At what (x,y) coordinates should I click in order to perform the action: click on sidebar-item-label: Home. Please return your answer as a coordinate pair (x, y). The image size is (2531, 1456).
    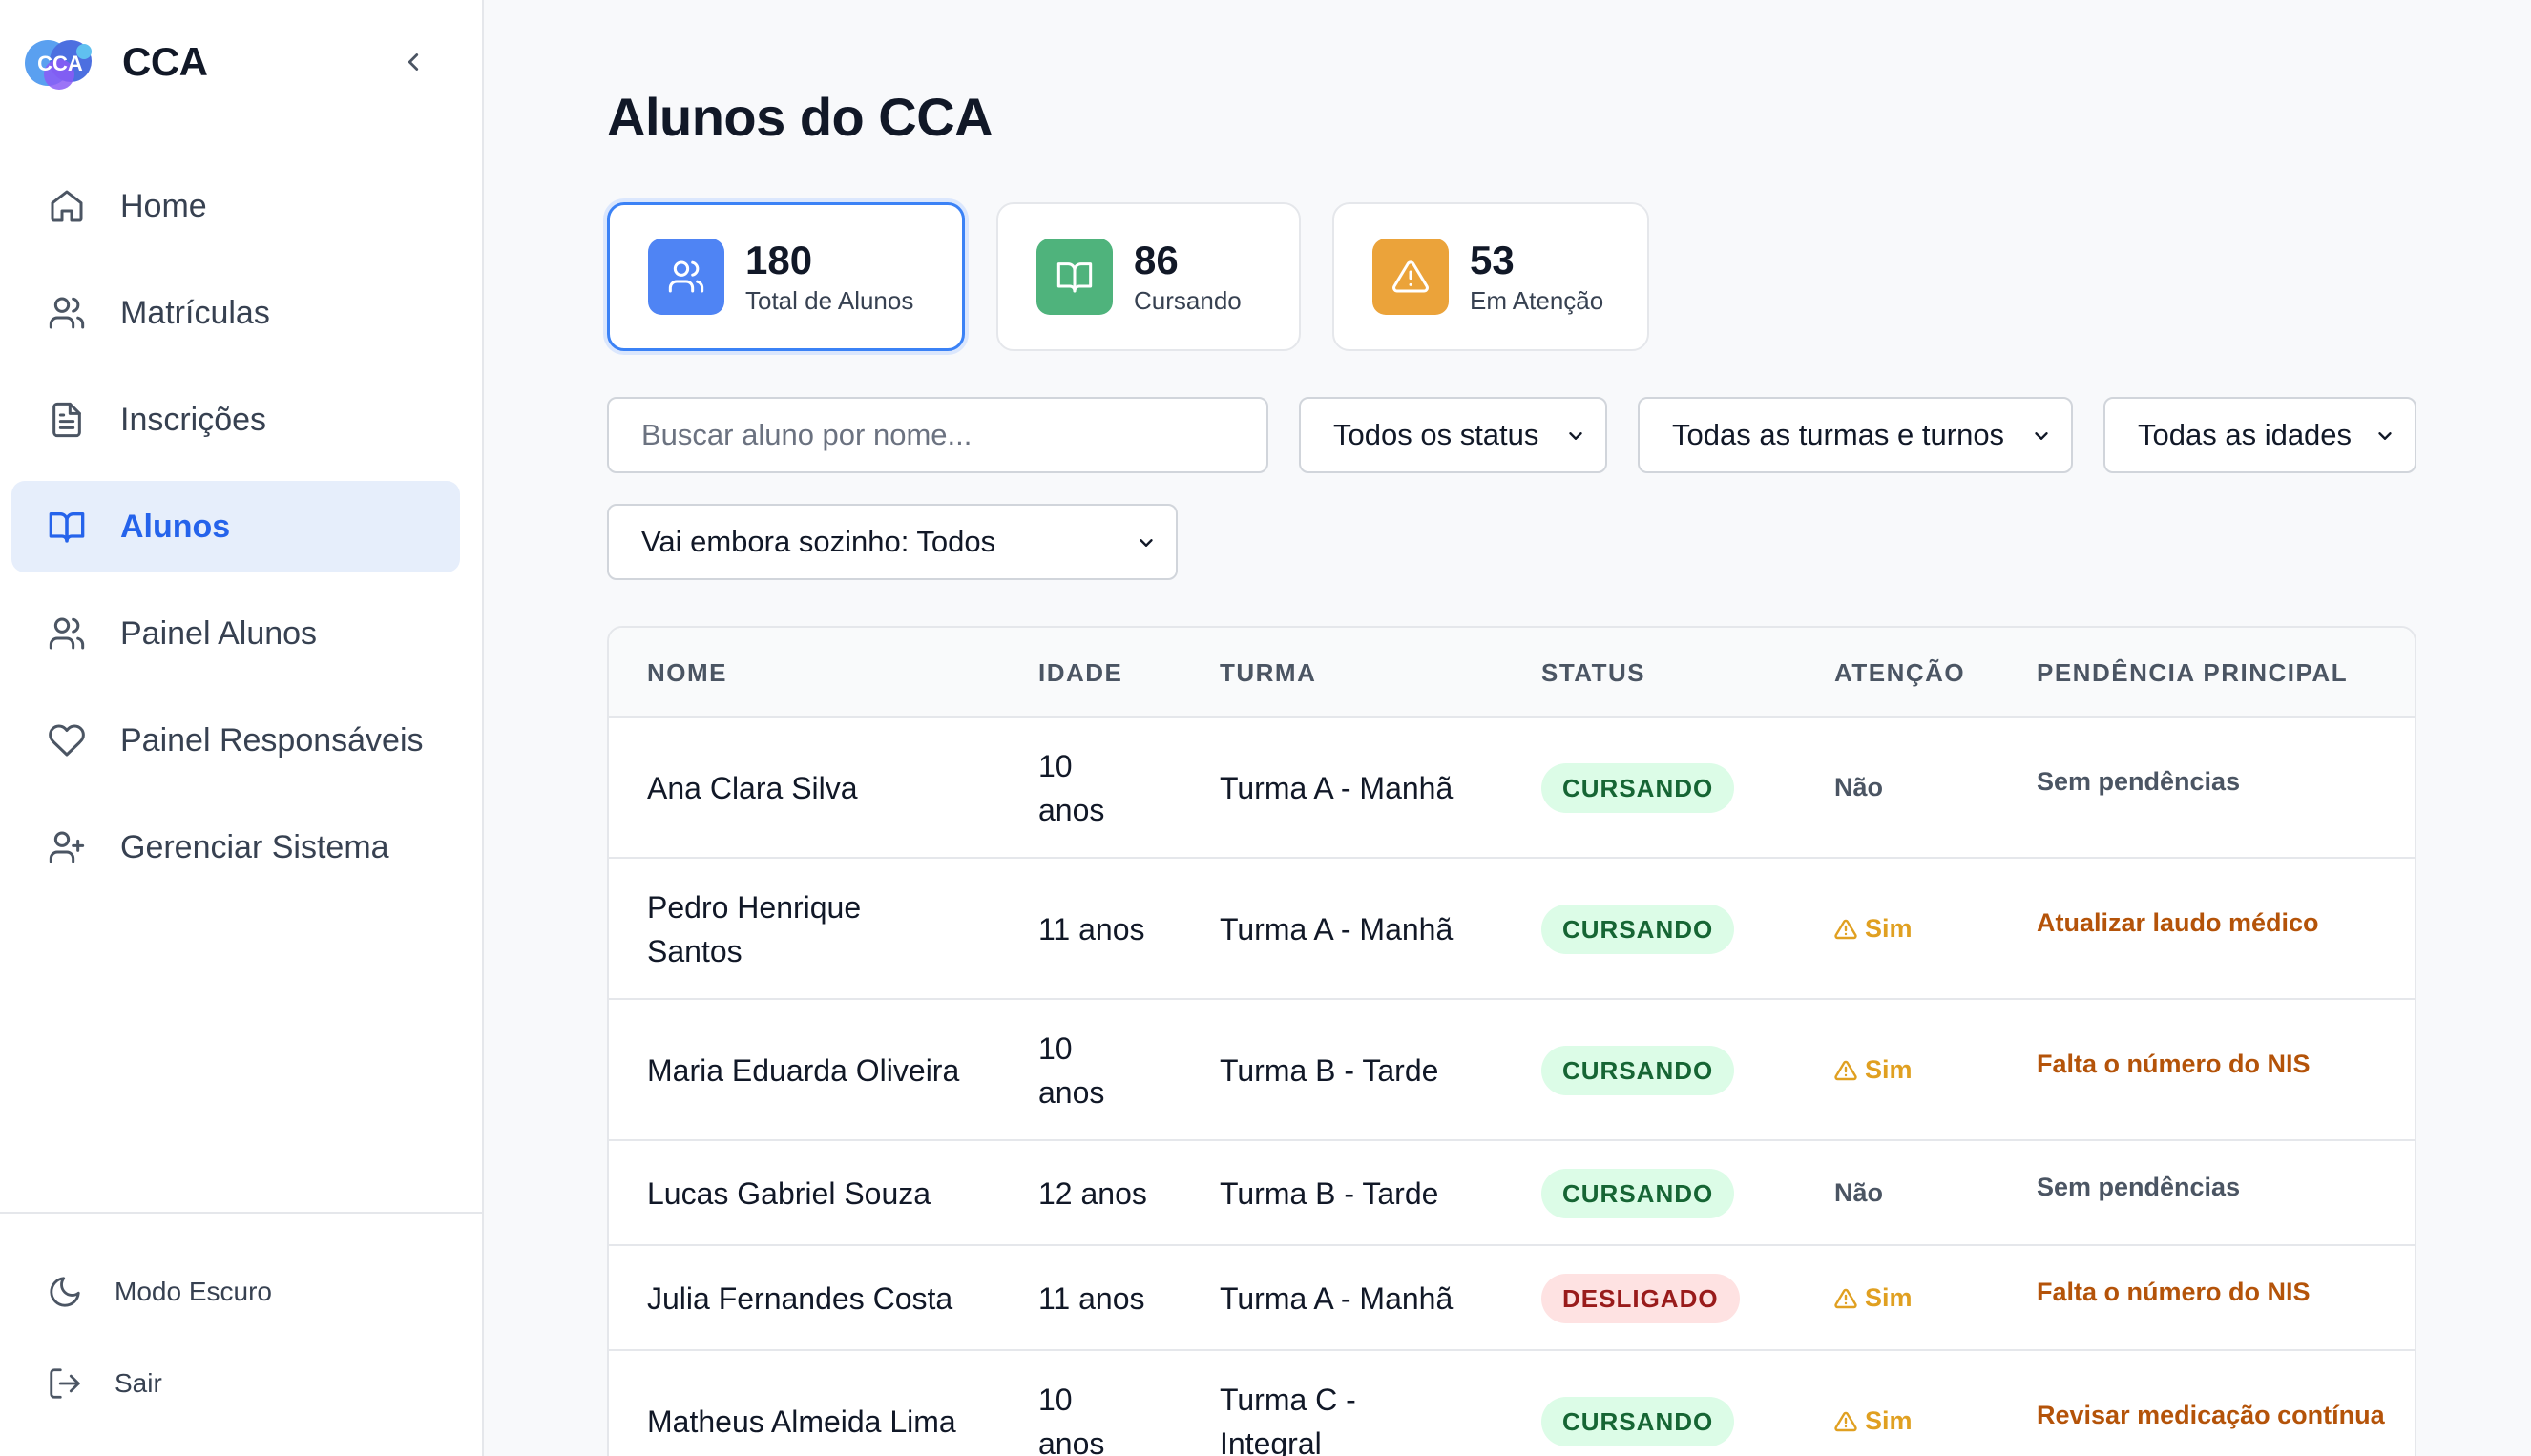
    Looking at the image, I should click on (163, 206).